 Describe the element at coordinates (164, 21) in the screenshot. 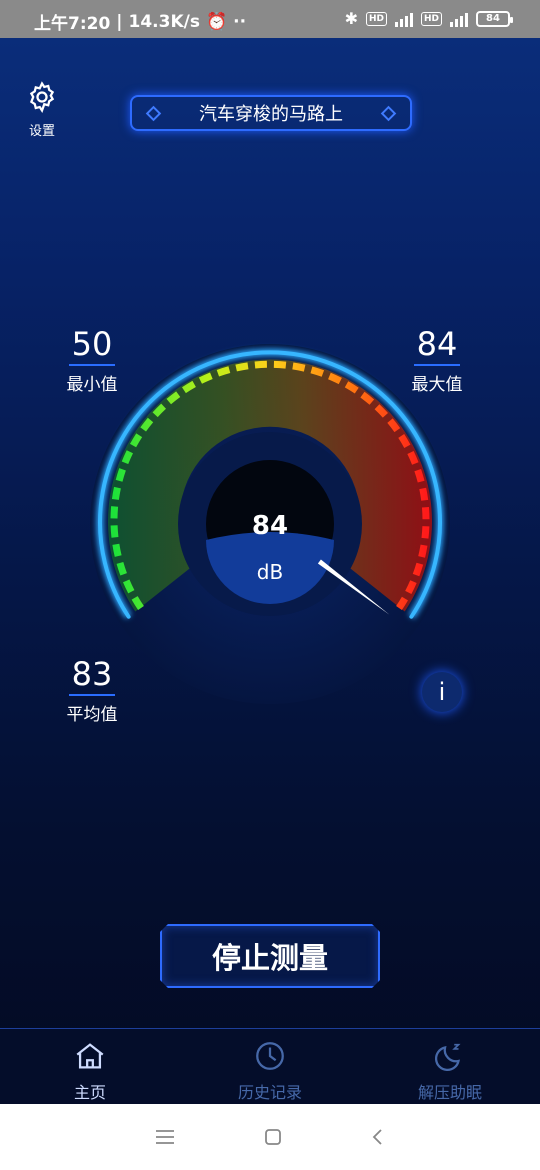

I see `network-speed: 14.3K/s` at that location.